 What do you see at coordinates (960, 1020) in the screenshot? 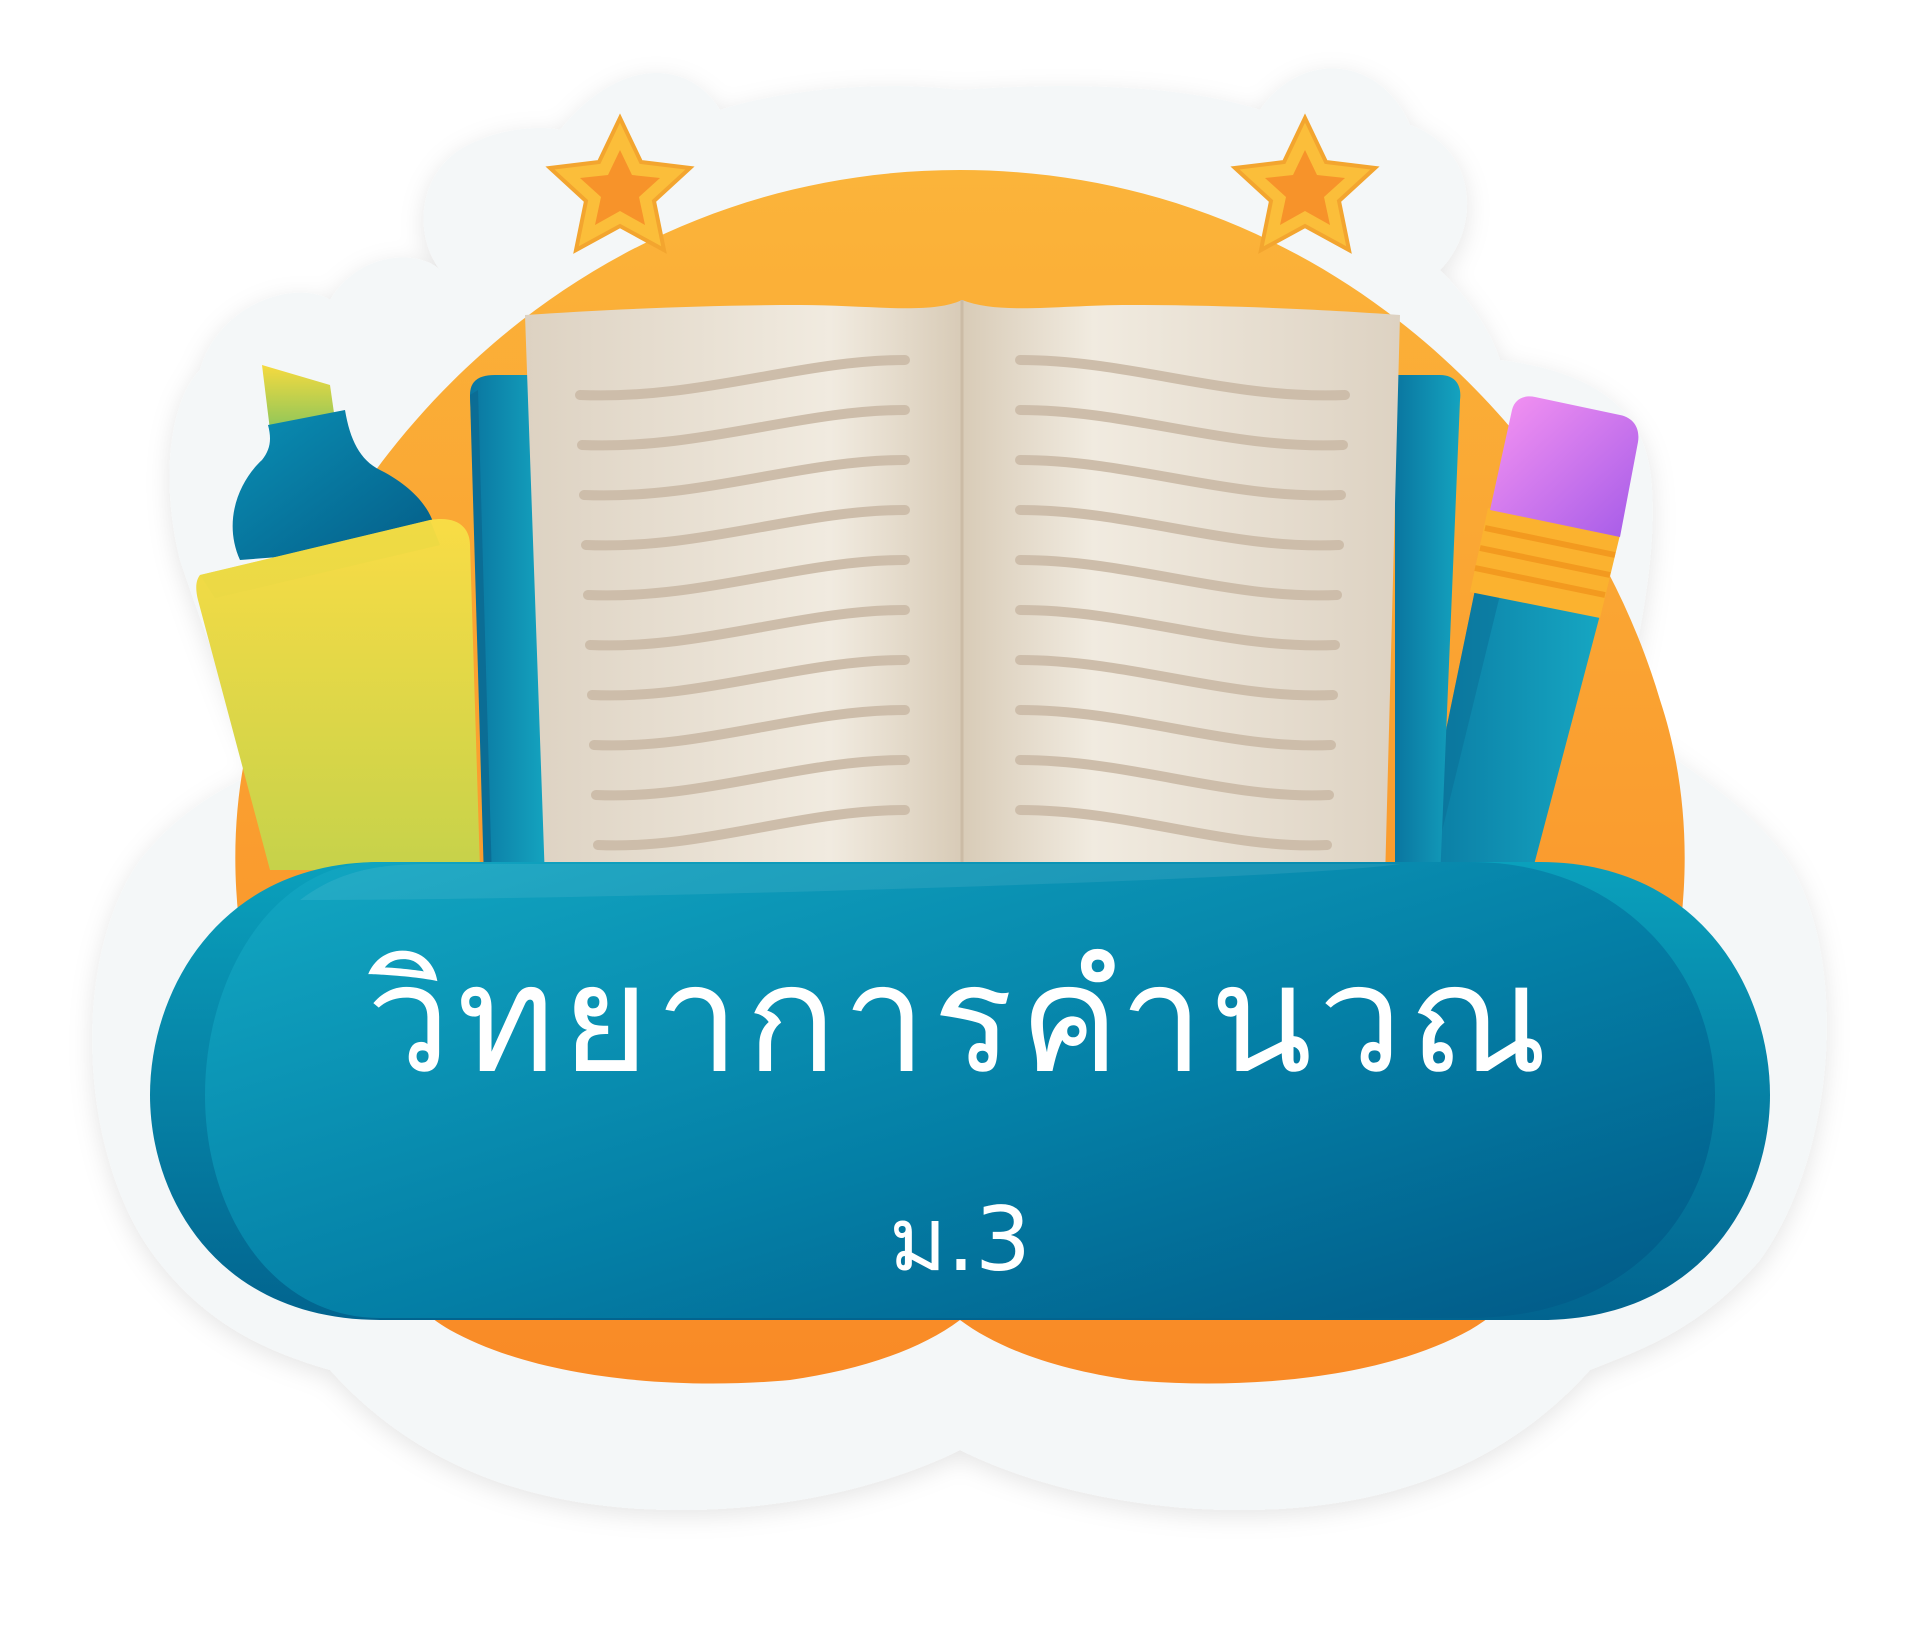
I see `badge-title: วิทยาการคำนวณ` at bounding box center [960, 1020].